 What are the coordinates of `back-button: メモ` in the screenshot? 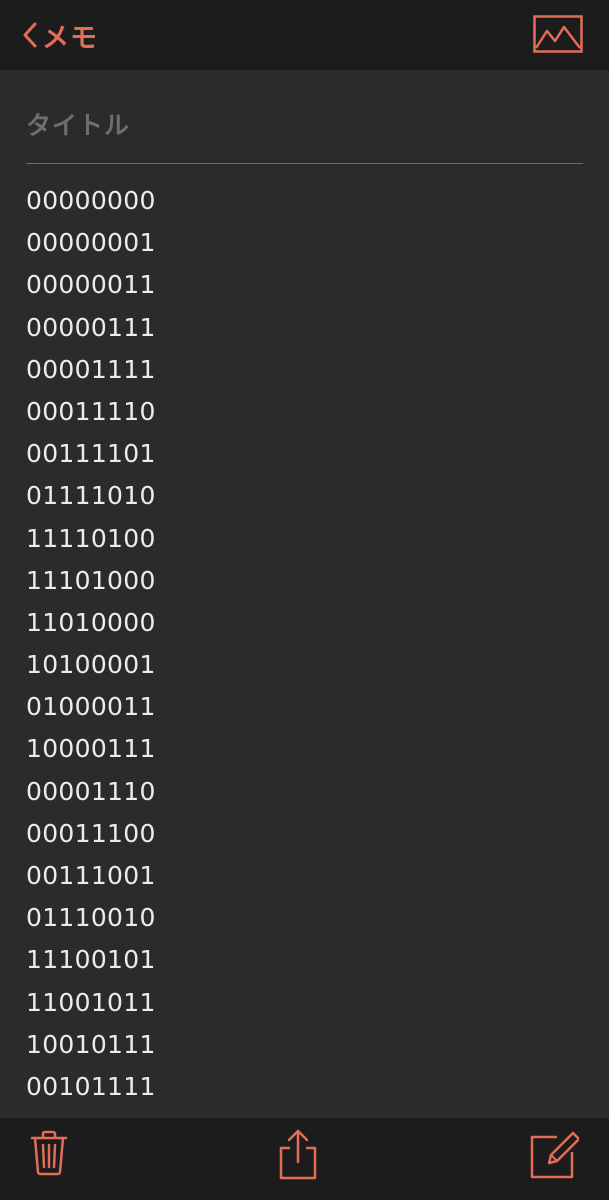 It's located at (60, 35).